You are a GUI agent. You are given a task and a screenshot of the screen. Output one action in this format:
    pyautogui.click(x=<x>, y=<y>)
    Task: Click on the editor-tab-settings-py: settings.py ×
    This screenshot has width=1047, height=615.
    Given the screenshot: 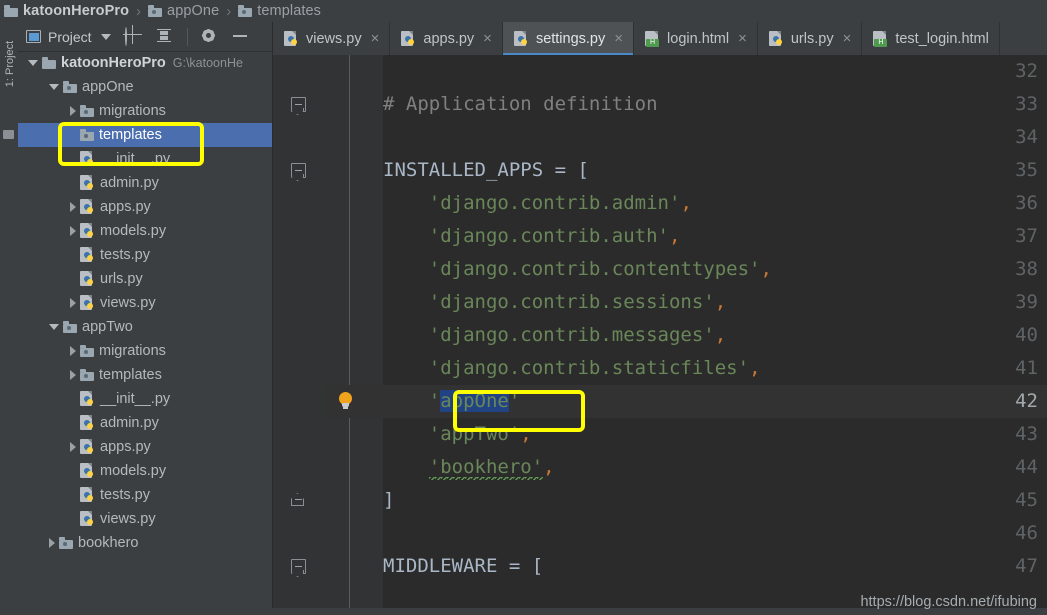 What is the action you would take?
    pyautogui.click(x=568, y=38)
    